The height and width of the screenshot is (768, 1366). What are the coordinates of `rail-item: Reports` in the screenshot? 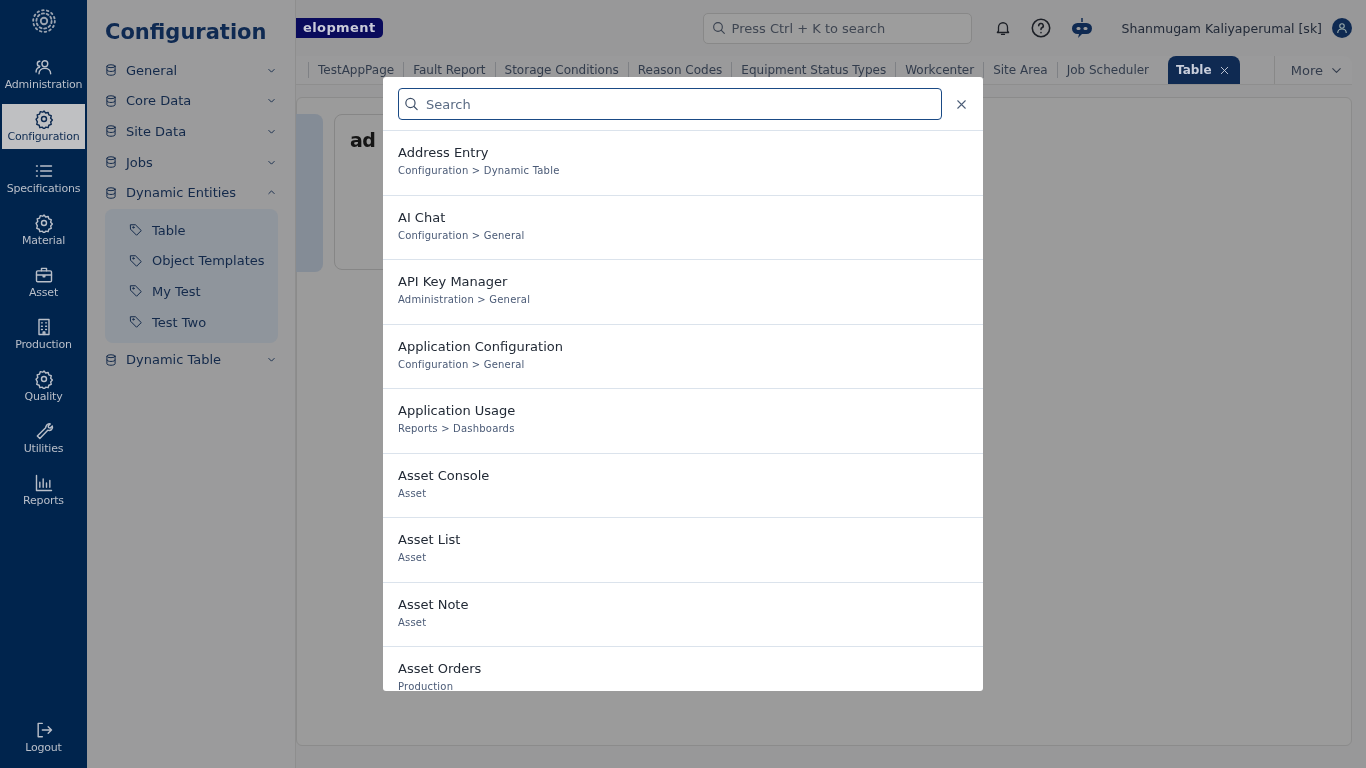 It's located at (43, 490).